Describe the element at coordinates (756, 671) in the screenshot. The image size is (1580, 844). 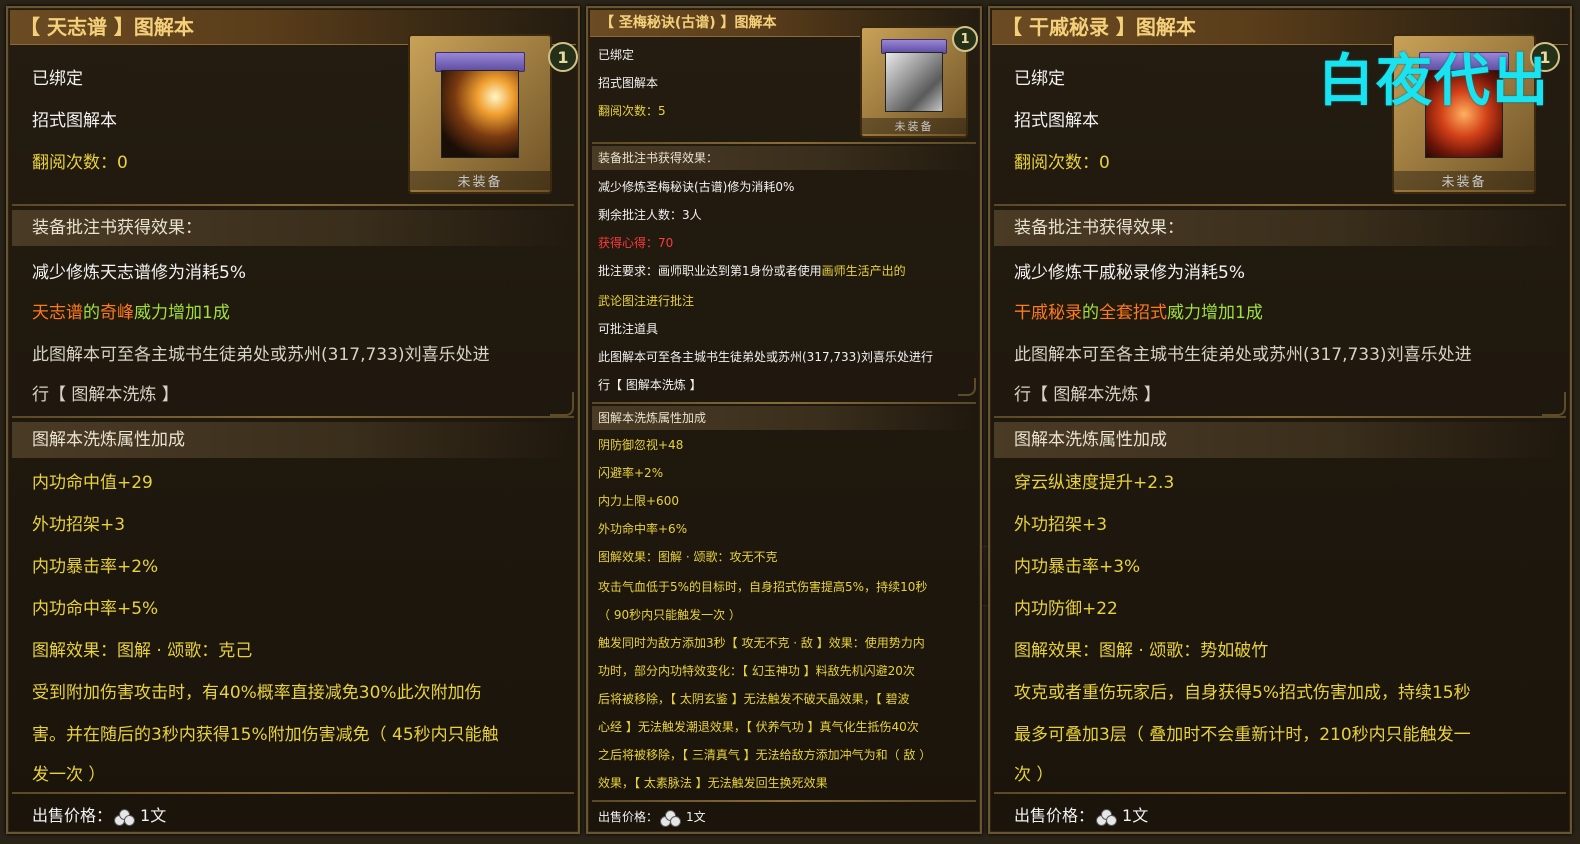
I see `effect-desc: 功时，部分内功特效变化：【 幻玉神功 】料敌先机闪避20次` at that location.